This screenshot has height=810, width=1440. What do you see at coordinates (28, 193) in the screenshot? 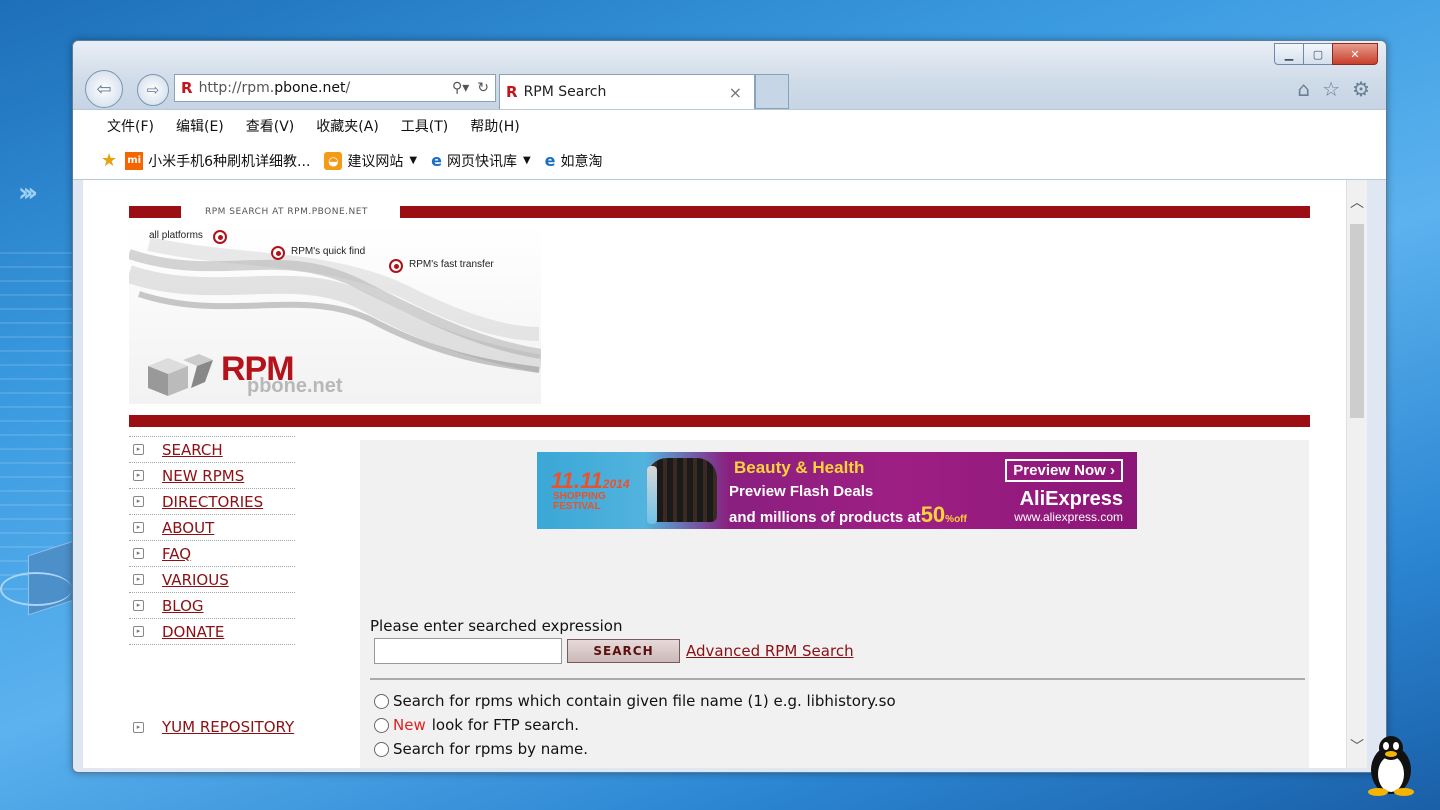
I see `desktop-arrows-icon: ›››` at bounding box center [28, 193].